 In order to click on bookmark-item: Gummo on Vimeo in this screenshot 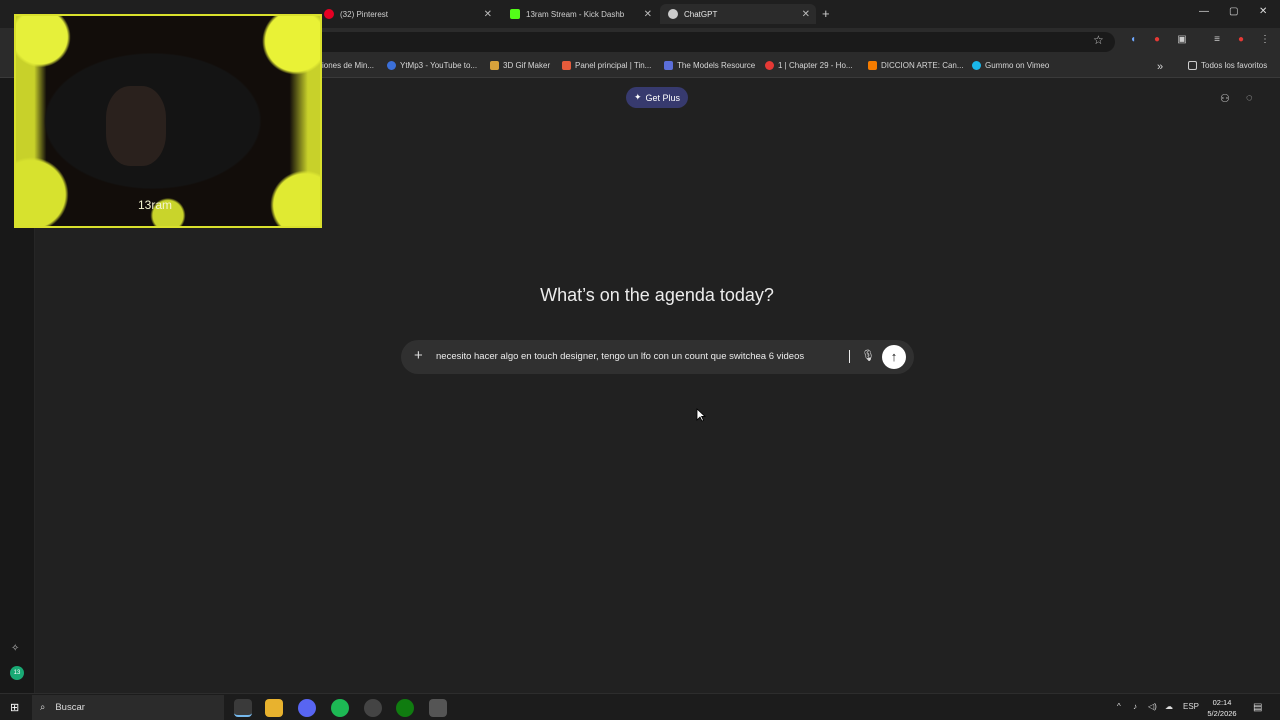, I will do `click(1010, 65)`.